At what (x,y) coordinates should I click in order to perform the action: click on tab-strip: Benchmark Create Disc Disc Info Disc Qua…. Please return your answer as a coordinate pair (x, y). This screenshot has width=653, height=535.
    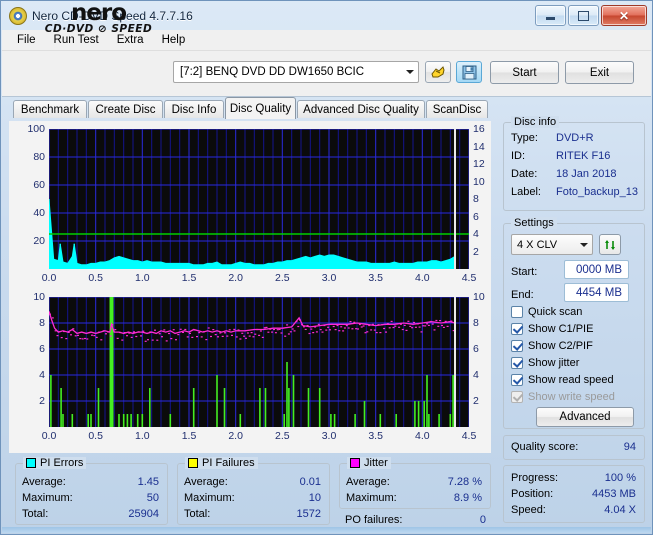
    Looking at the image, I should click on (326, 107).